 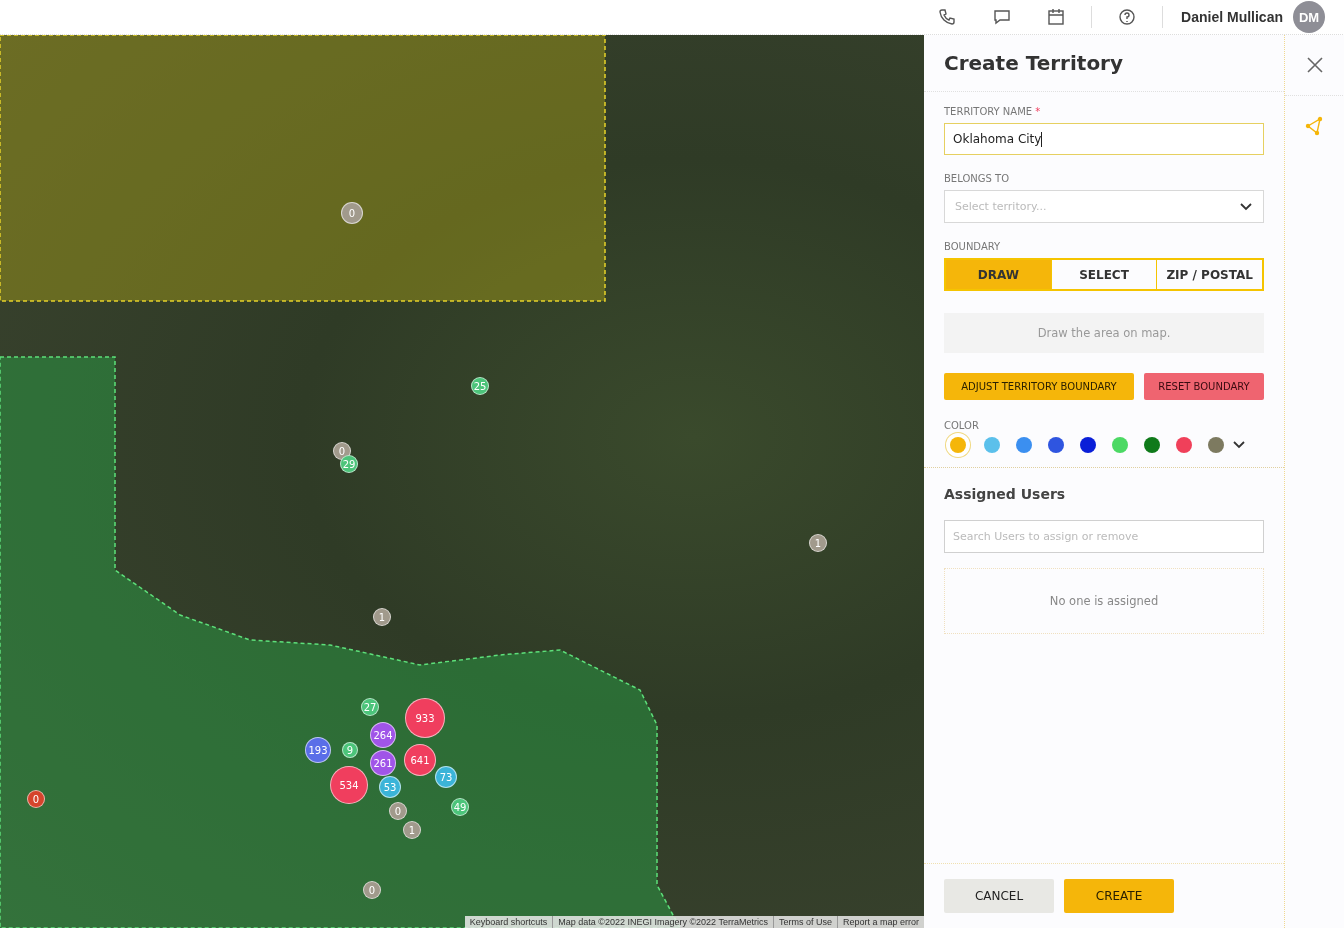 What do you see at coordinates (1002, 17) in the screenshot?
I see `chat-icon` at bounding box center [1002, 17].